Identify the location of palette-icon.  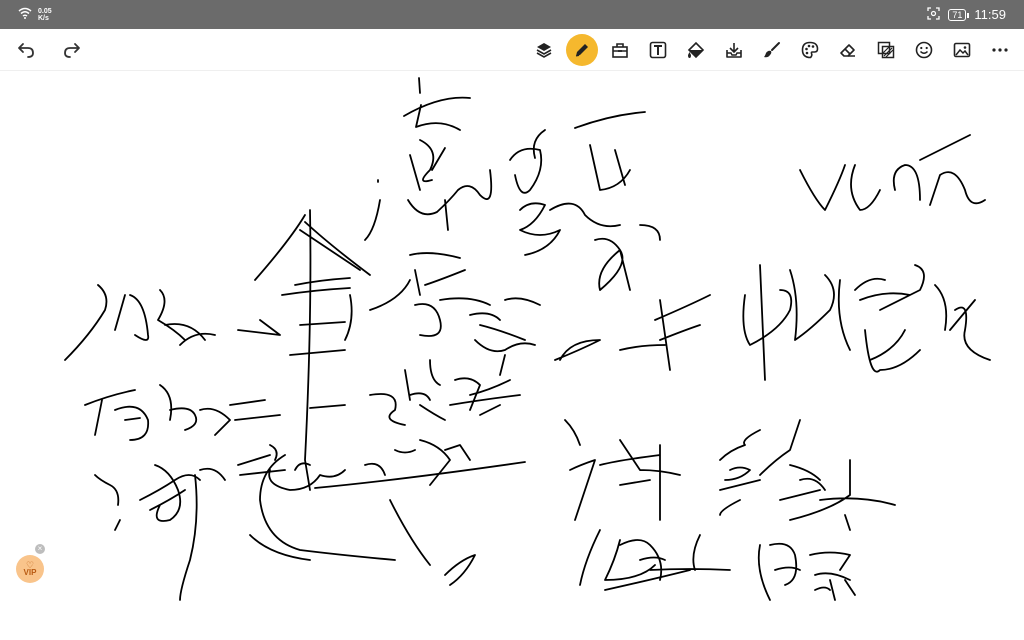
(810, 50).